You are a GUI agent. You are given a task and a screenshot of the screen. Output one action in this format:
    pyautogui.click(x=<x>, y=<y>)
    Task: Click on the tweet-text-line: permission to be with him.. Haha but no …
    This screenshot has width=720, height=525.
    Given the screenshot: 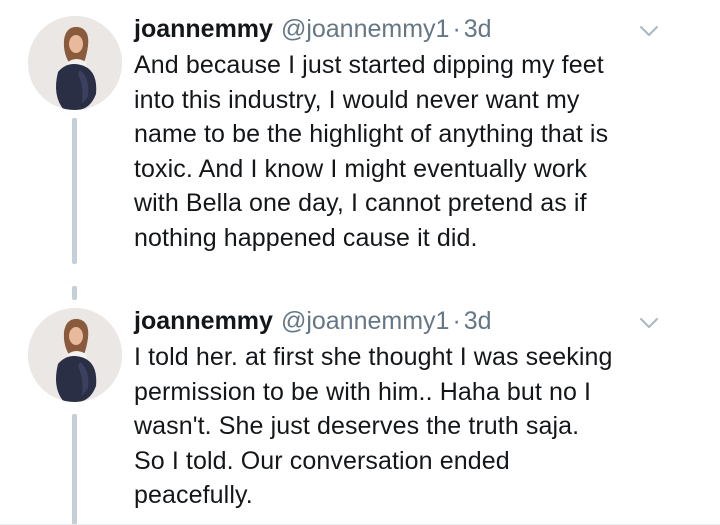 What is the action you would take?
    pyautogui.click(x=363, y=391)
    